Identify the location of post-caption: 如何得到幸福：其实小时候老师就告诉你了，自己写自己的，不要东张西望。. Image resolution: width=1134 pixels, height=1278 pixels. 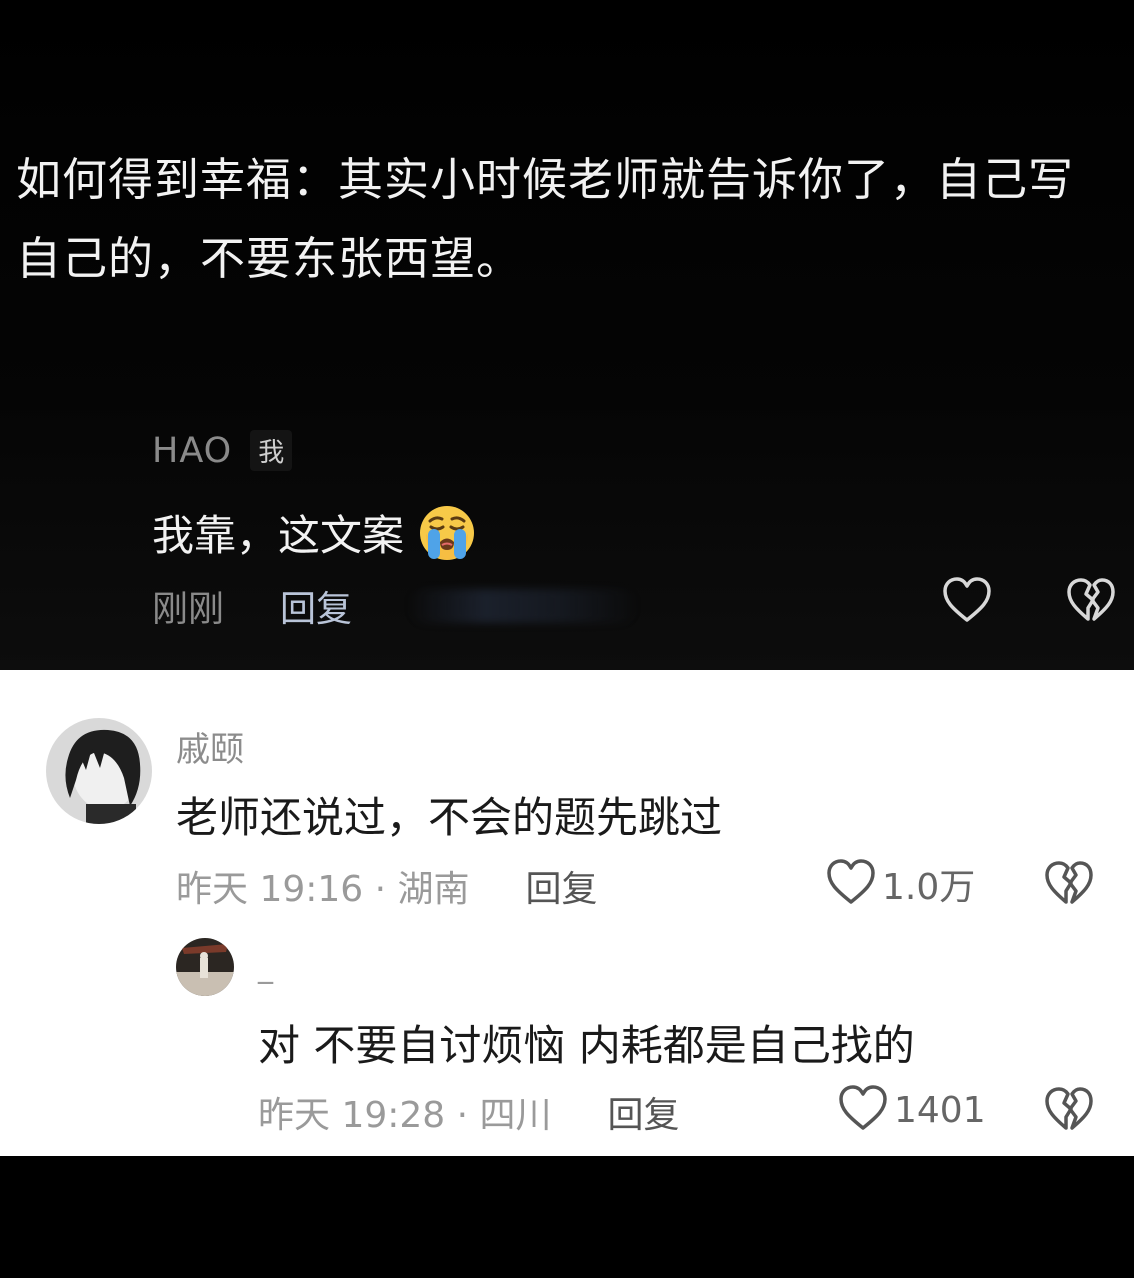
(545, 219).